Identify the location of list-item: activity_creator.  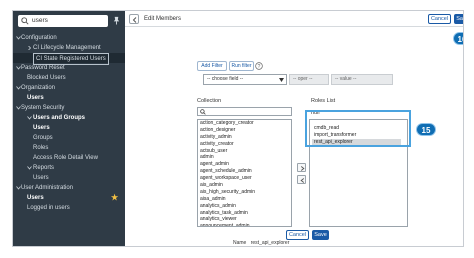
(244, 144).